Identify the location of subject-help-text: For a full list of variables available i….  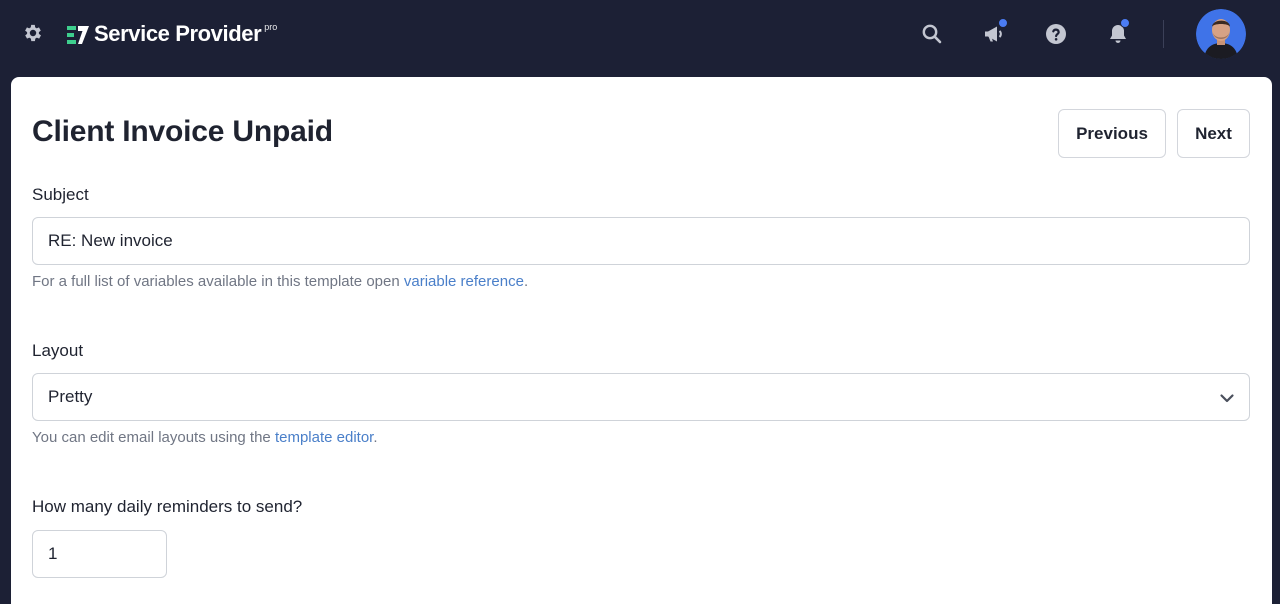
(280, 281).